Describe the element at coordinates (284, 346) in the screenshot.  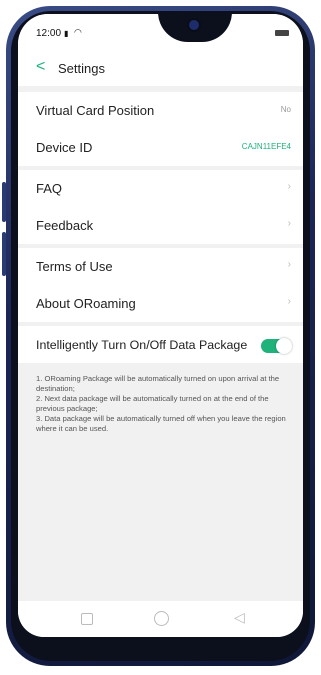
I see `toggle-knob` at that location.